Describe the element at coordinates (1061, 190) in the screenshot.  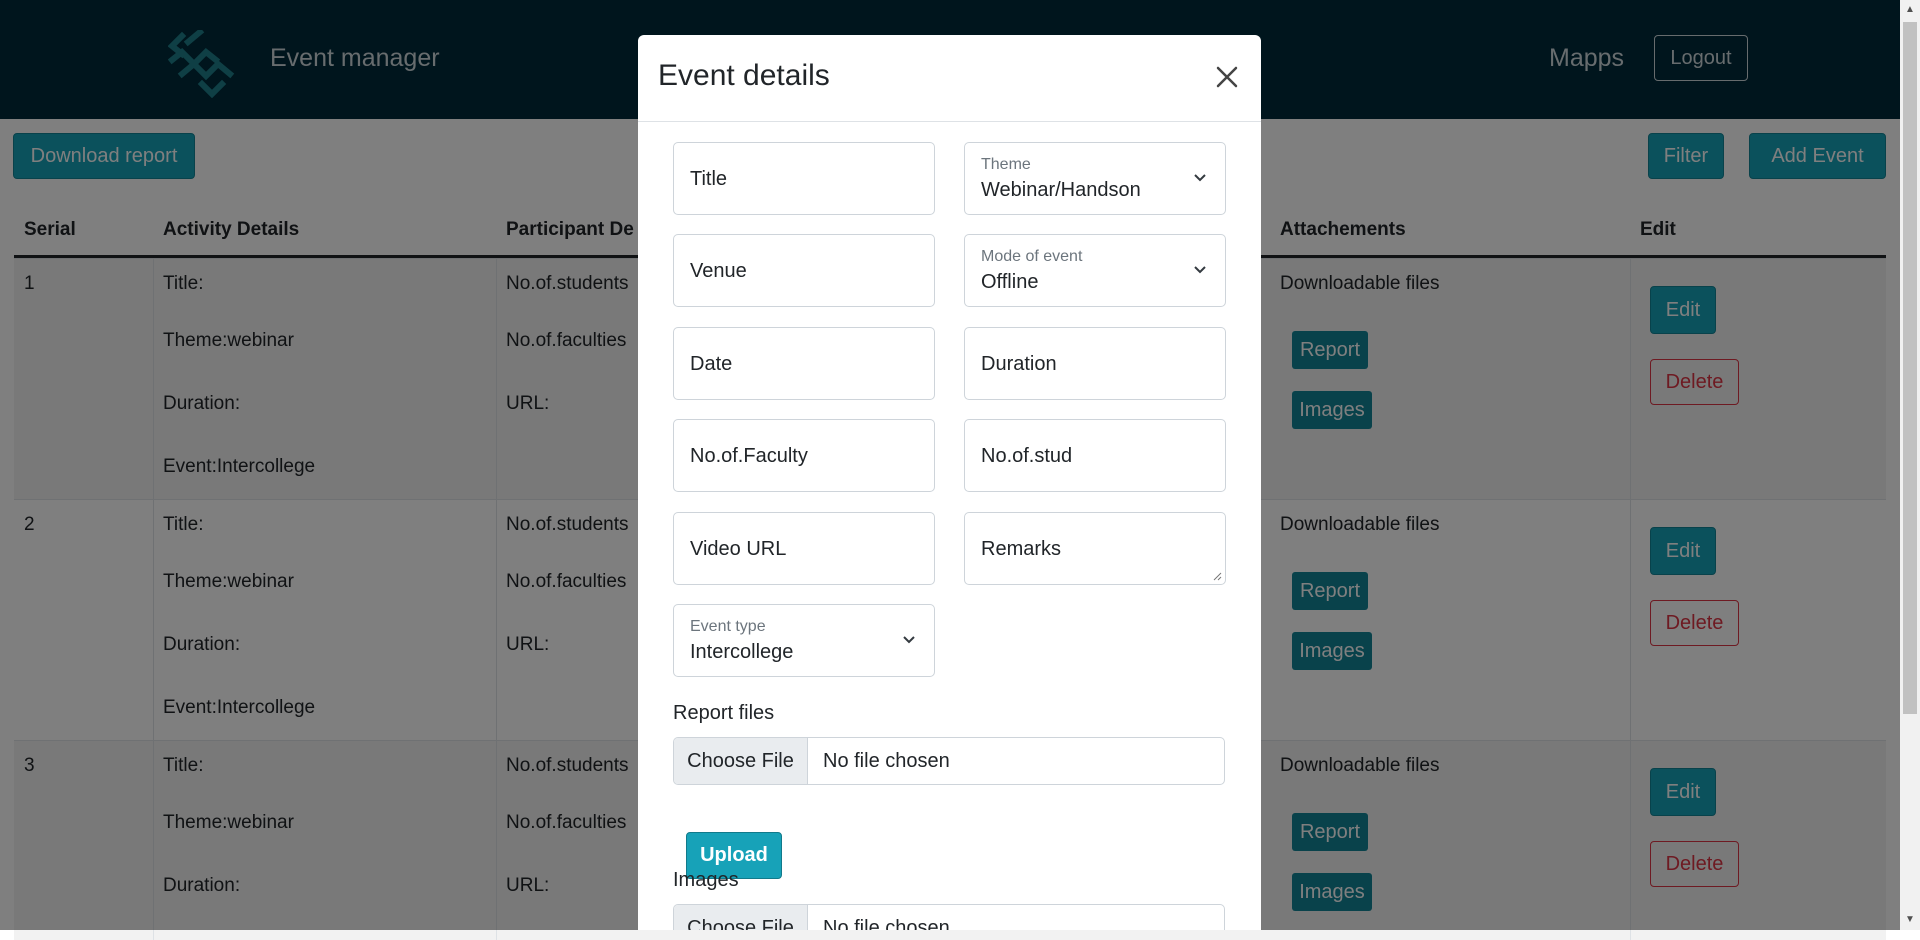
I see `theme-value: Webinar/Handson` at that location.